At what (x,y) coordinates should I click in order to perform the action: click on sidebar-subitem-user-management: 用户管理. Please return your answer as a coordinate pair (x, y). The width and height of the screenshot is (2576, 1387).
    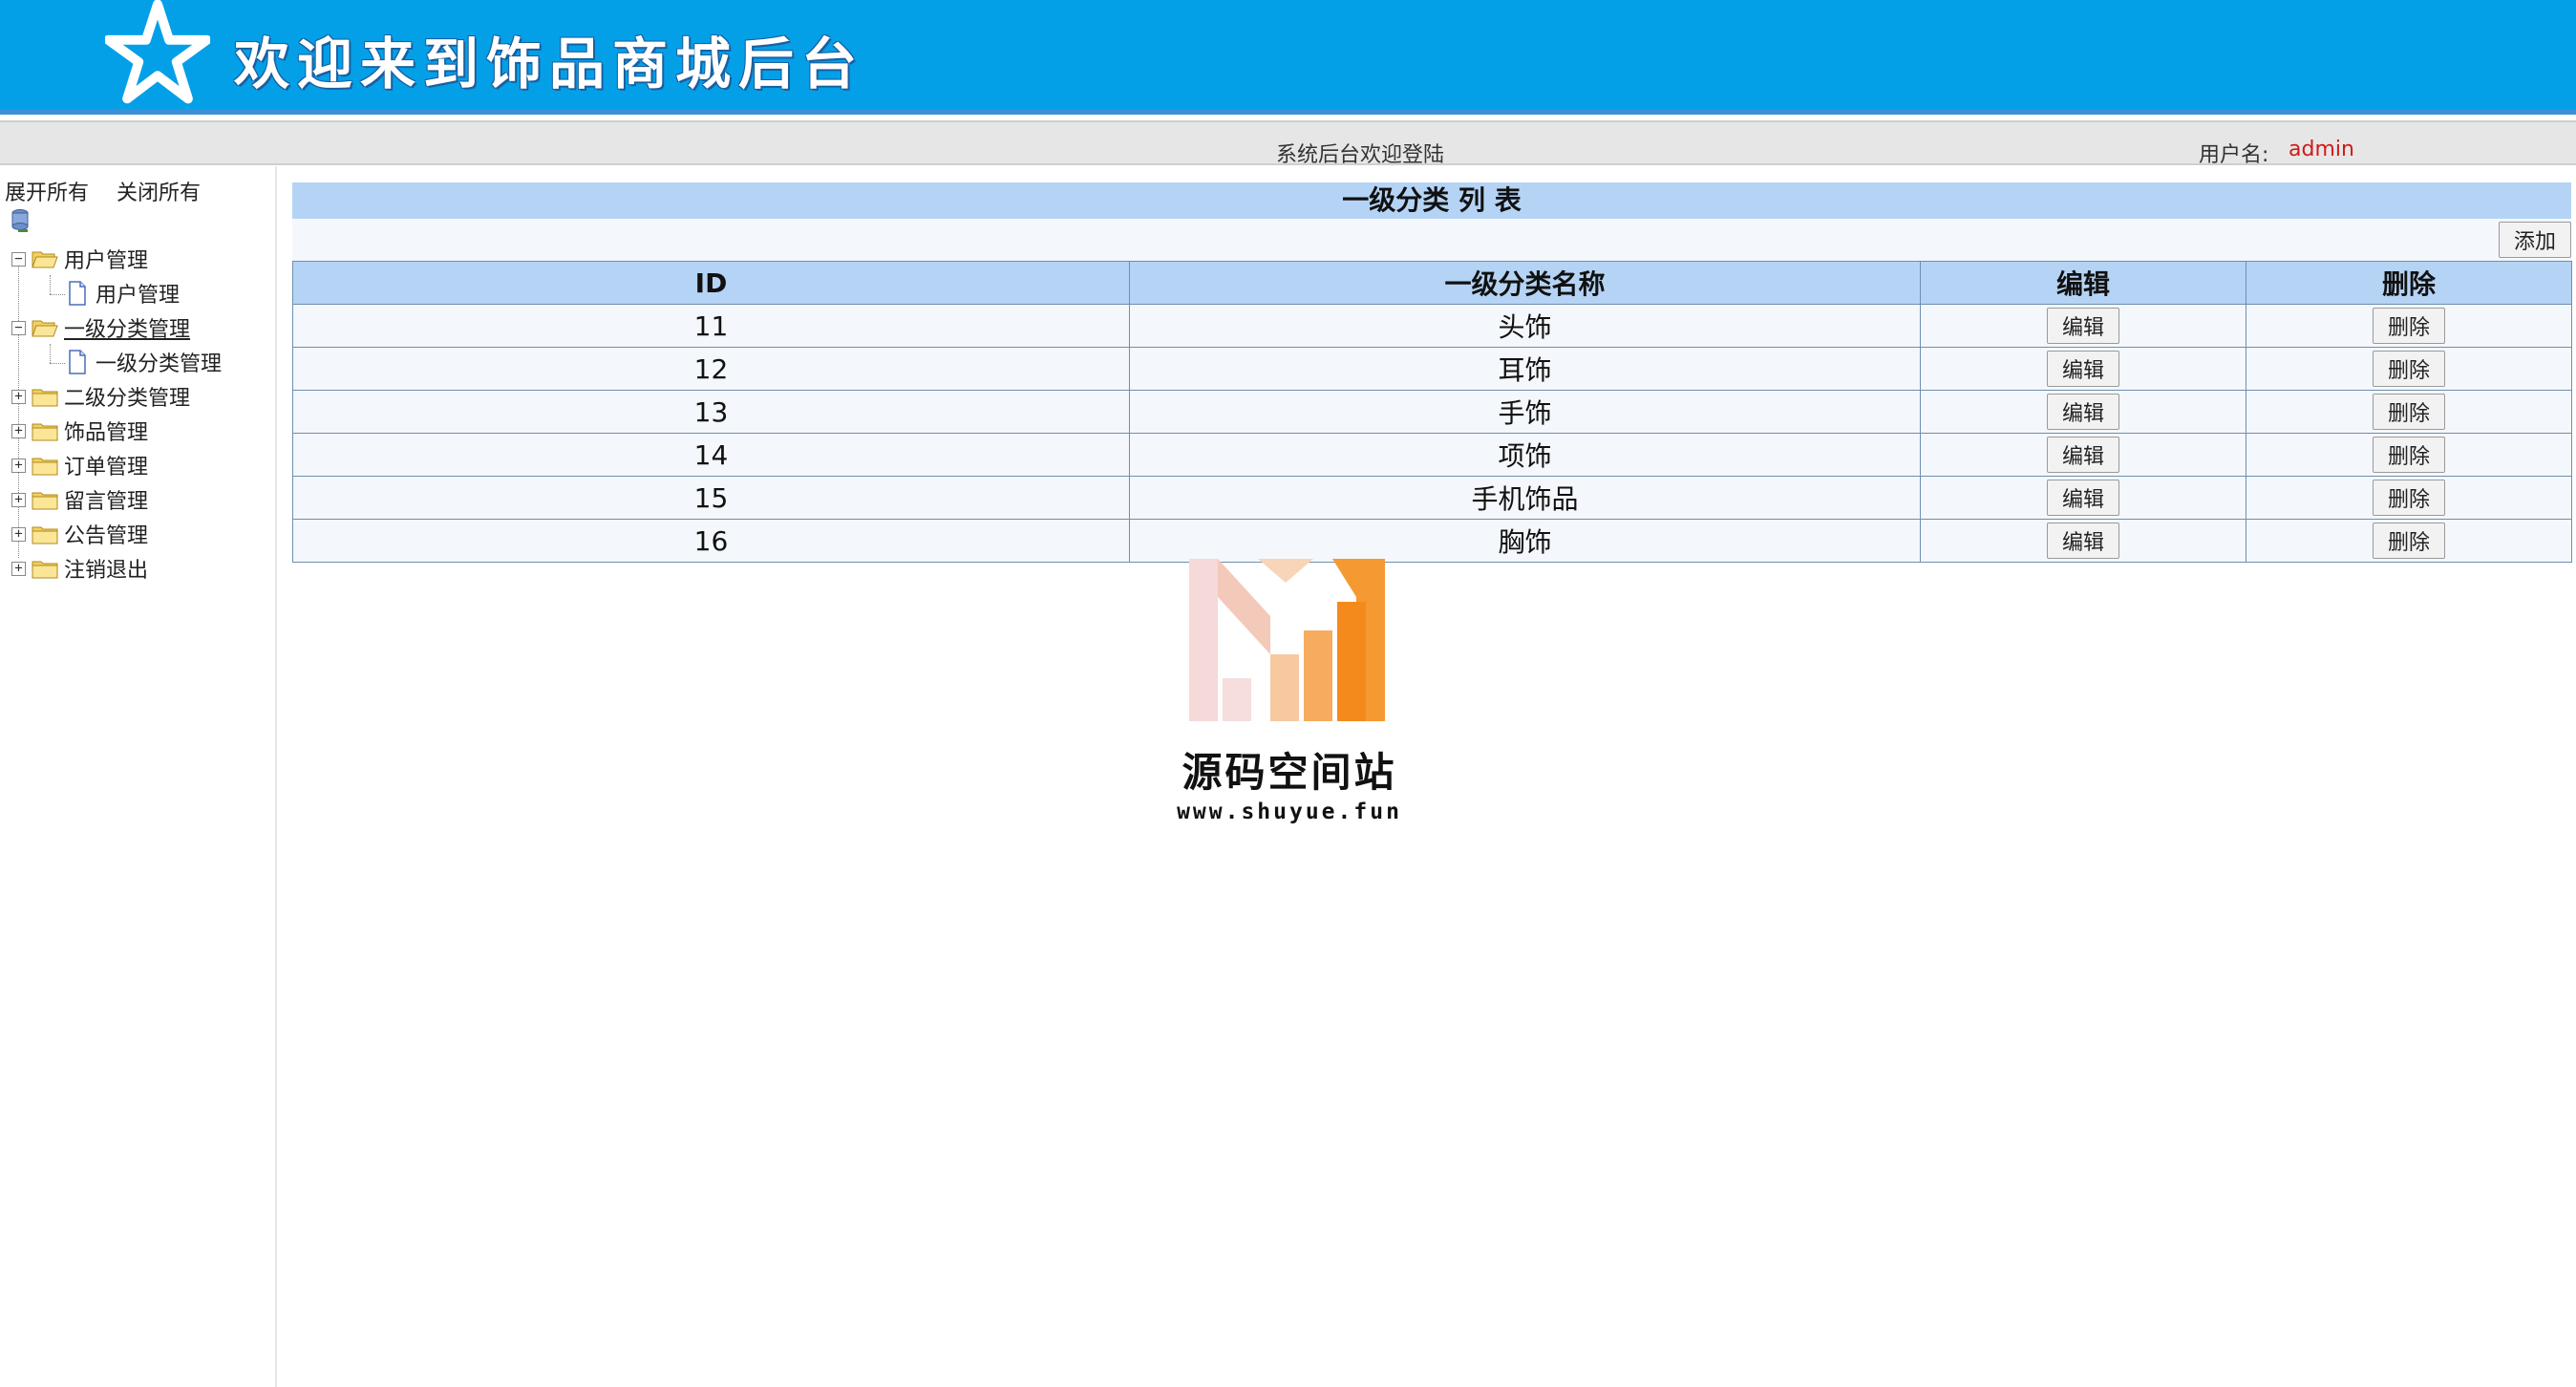
    Looking at the image, I should click on (123, 293).